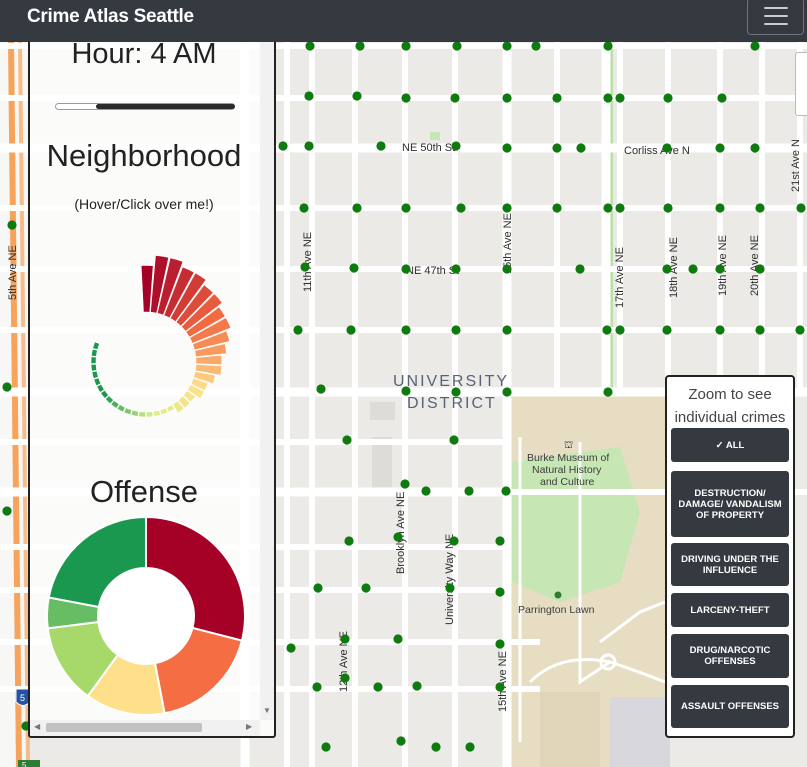  I want to click on filter-larceny-button: LARCENY-THEFT, so click(730, 610).